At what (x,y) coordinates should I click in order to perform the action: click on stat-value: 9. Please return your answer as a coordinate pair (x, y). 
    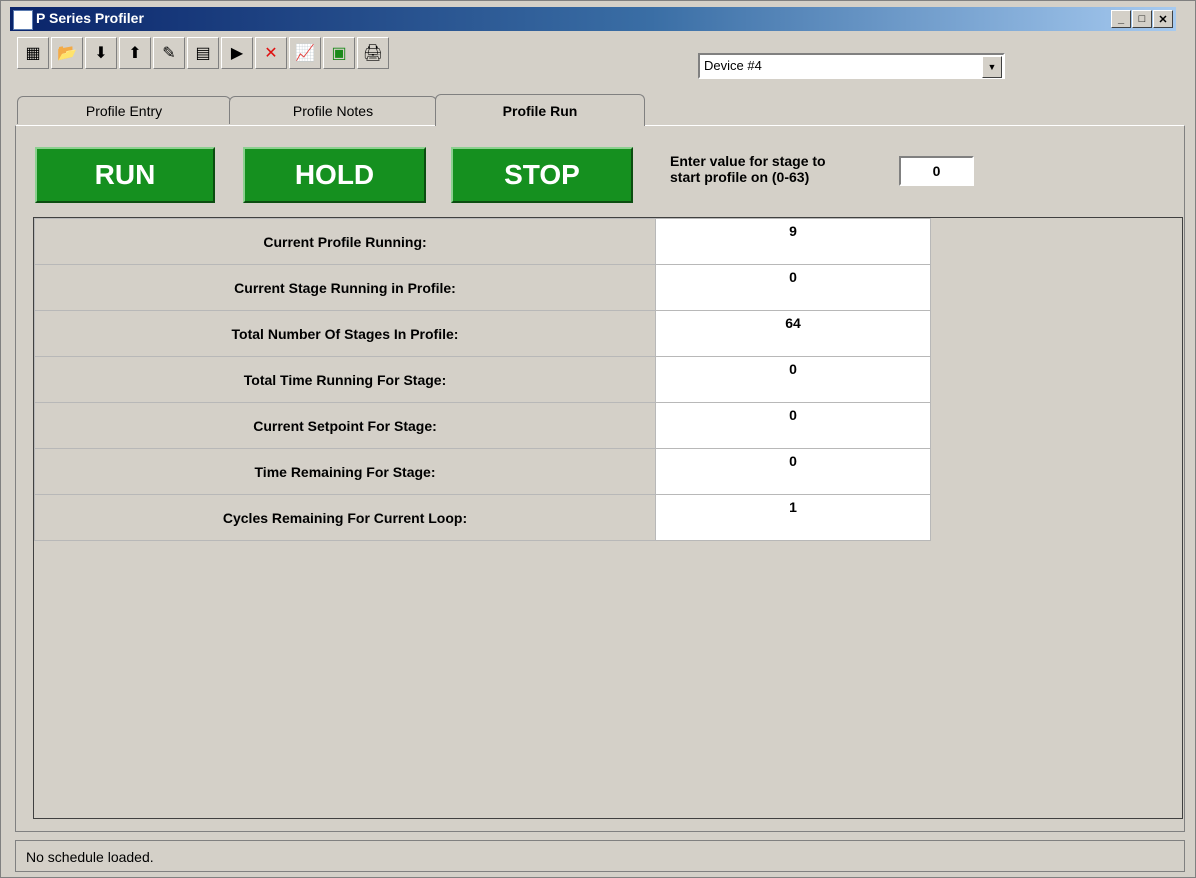
    Looking at the image, I should click on (793, 241).